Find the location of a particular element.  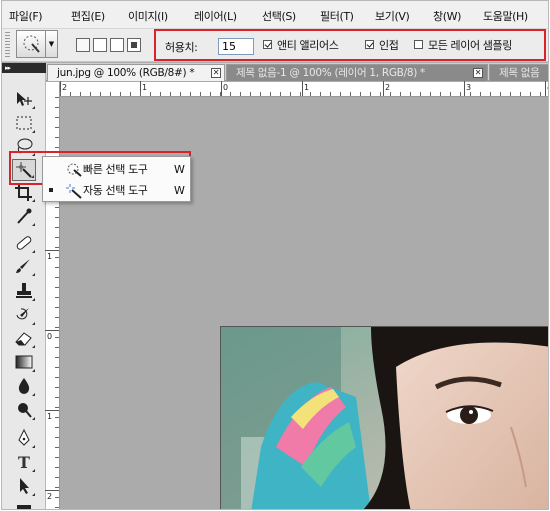

tab-untitled-2: 제목 없음 is located at coordinates (518, 72).